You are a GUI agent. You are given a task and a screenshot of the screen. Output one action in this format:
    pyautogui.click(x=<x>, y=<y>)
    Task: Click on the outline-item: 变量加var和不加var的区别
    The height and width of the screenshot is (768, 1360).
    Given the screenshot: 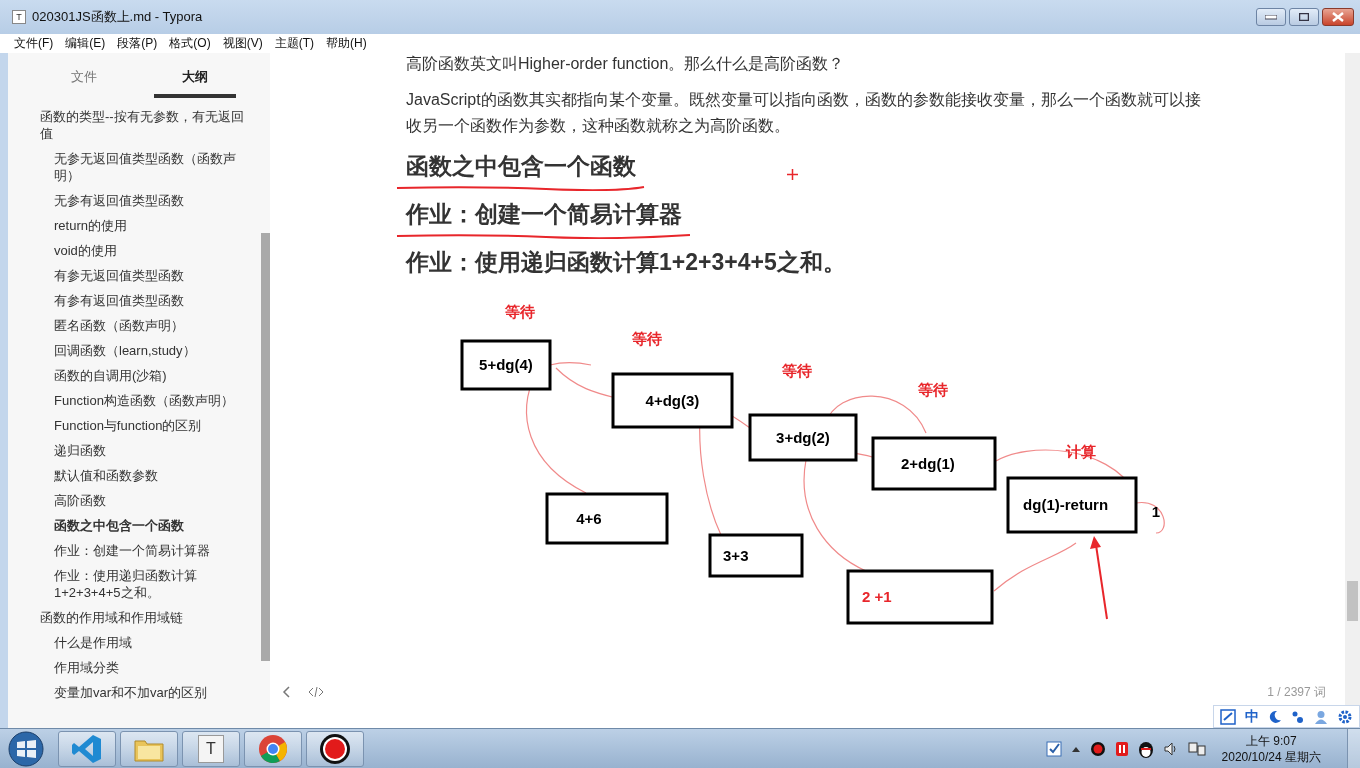 What is the action you would take?
    pyautogui.click(x=148, y=692)
    